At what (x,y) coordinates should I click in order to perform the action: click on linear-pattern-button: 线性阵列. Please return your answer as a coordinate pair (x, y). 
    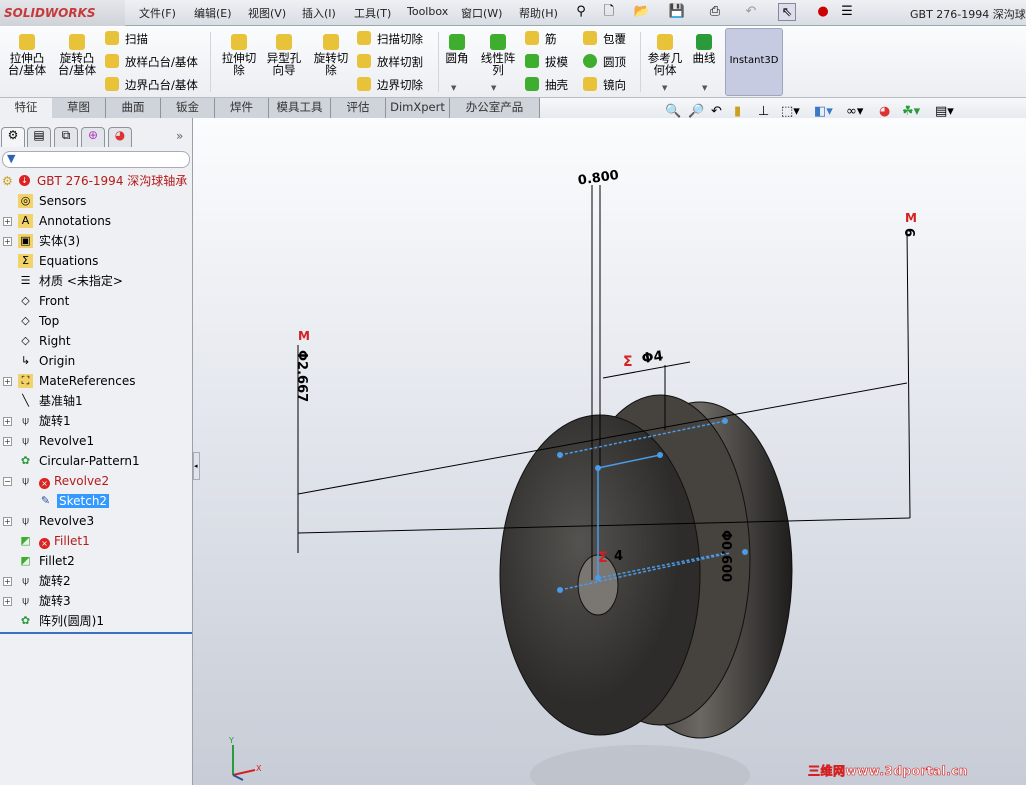
    Looking at the image, I should click on (498, 55).